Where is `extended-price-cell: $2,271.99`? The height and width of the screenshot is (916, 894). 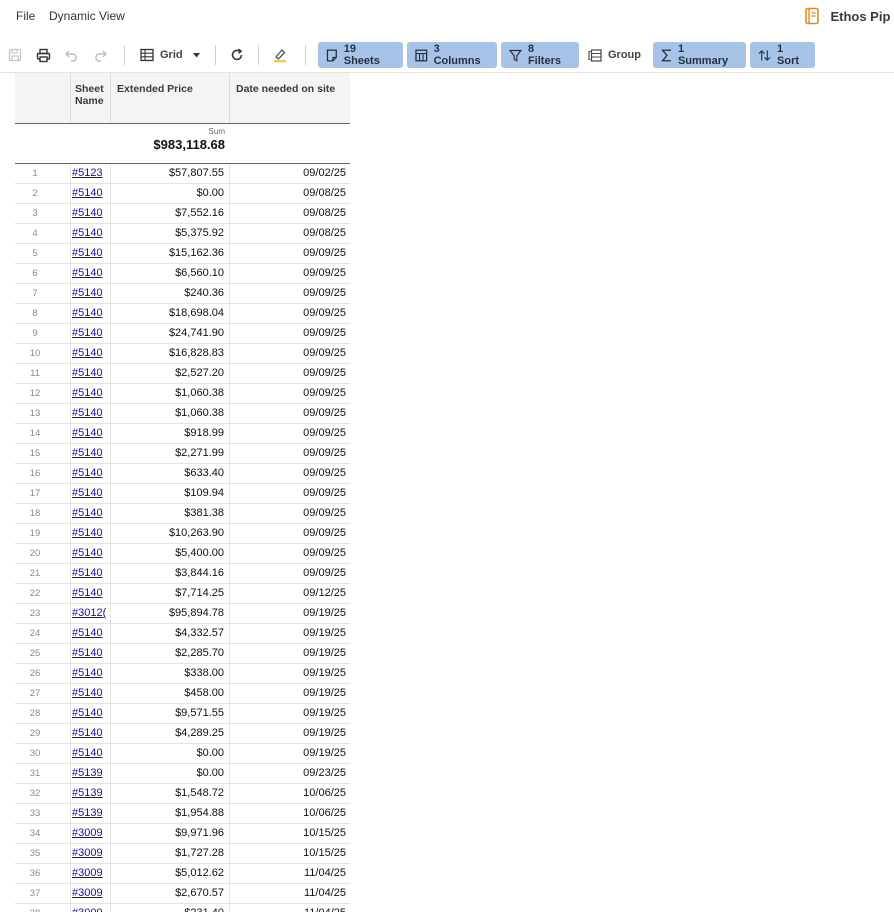
extended-price-cell: $2,271.99 is located at coordinates (167, 453).